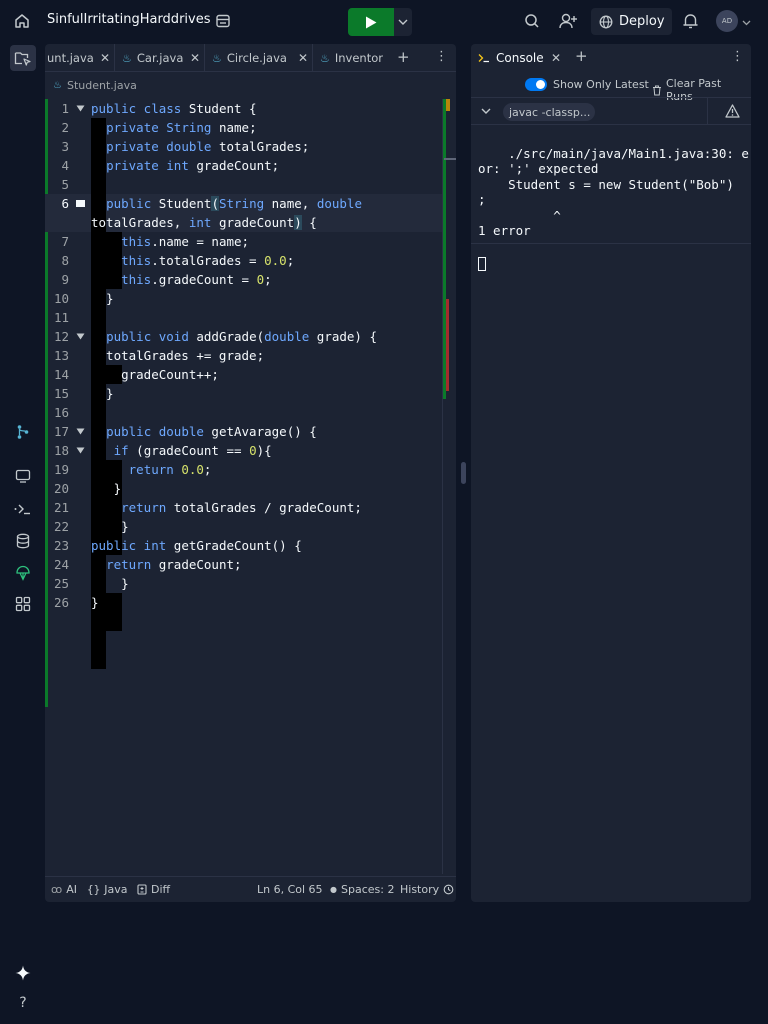 The height and width of the screenshot is (1024, 768). What do you see at coordinates (23, 604) in the screenshot?
I see `apps-icon` at bounding box center [23, 604].